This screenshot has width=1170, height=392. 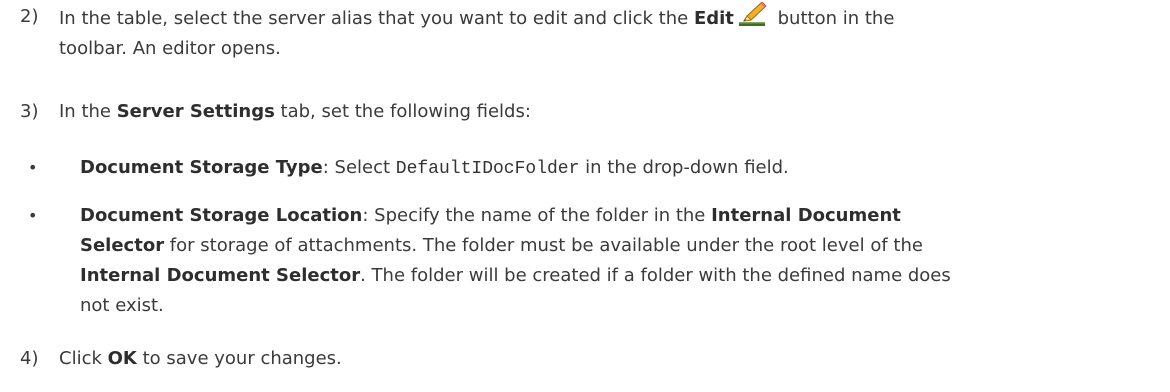 What do you see at coordinates (170, 48) in the screenshot?
I see `step-line: toolbar. An editor opens.` at bounding box center [170, 48].